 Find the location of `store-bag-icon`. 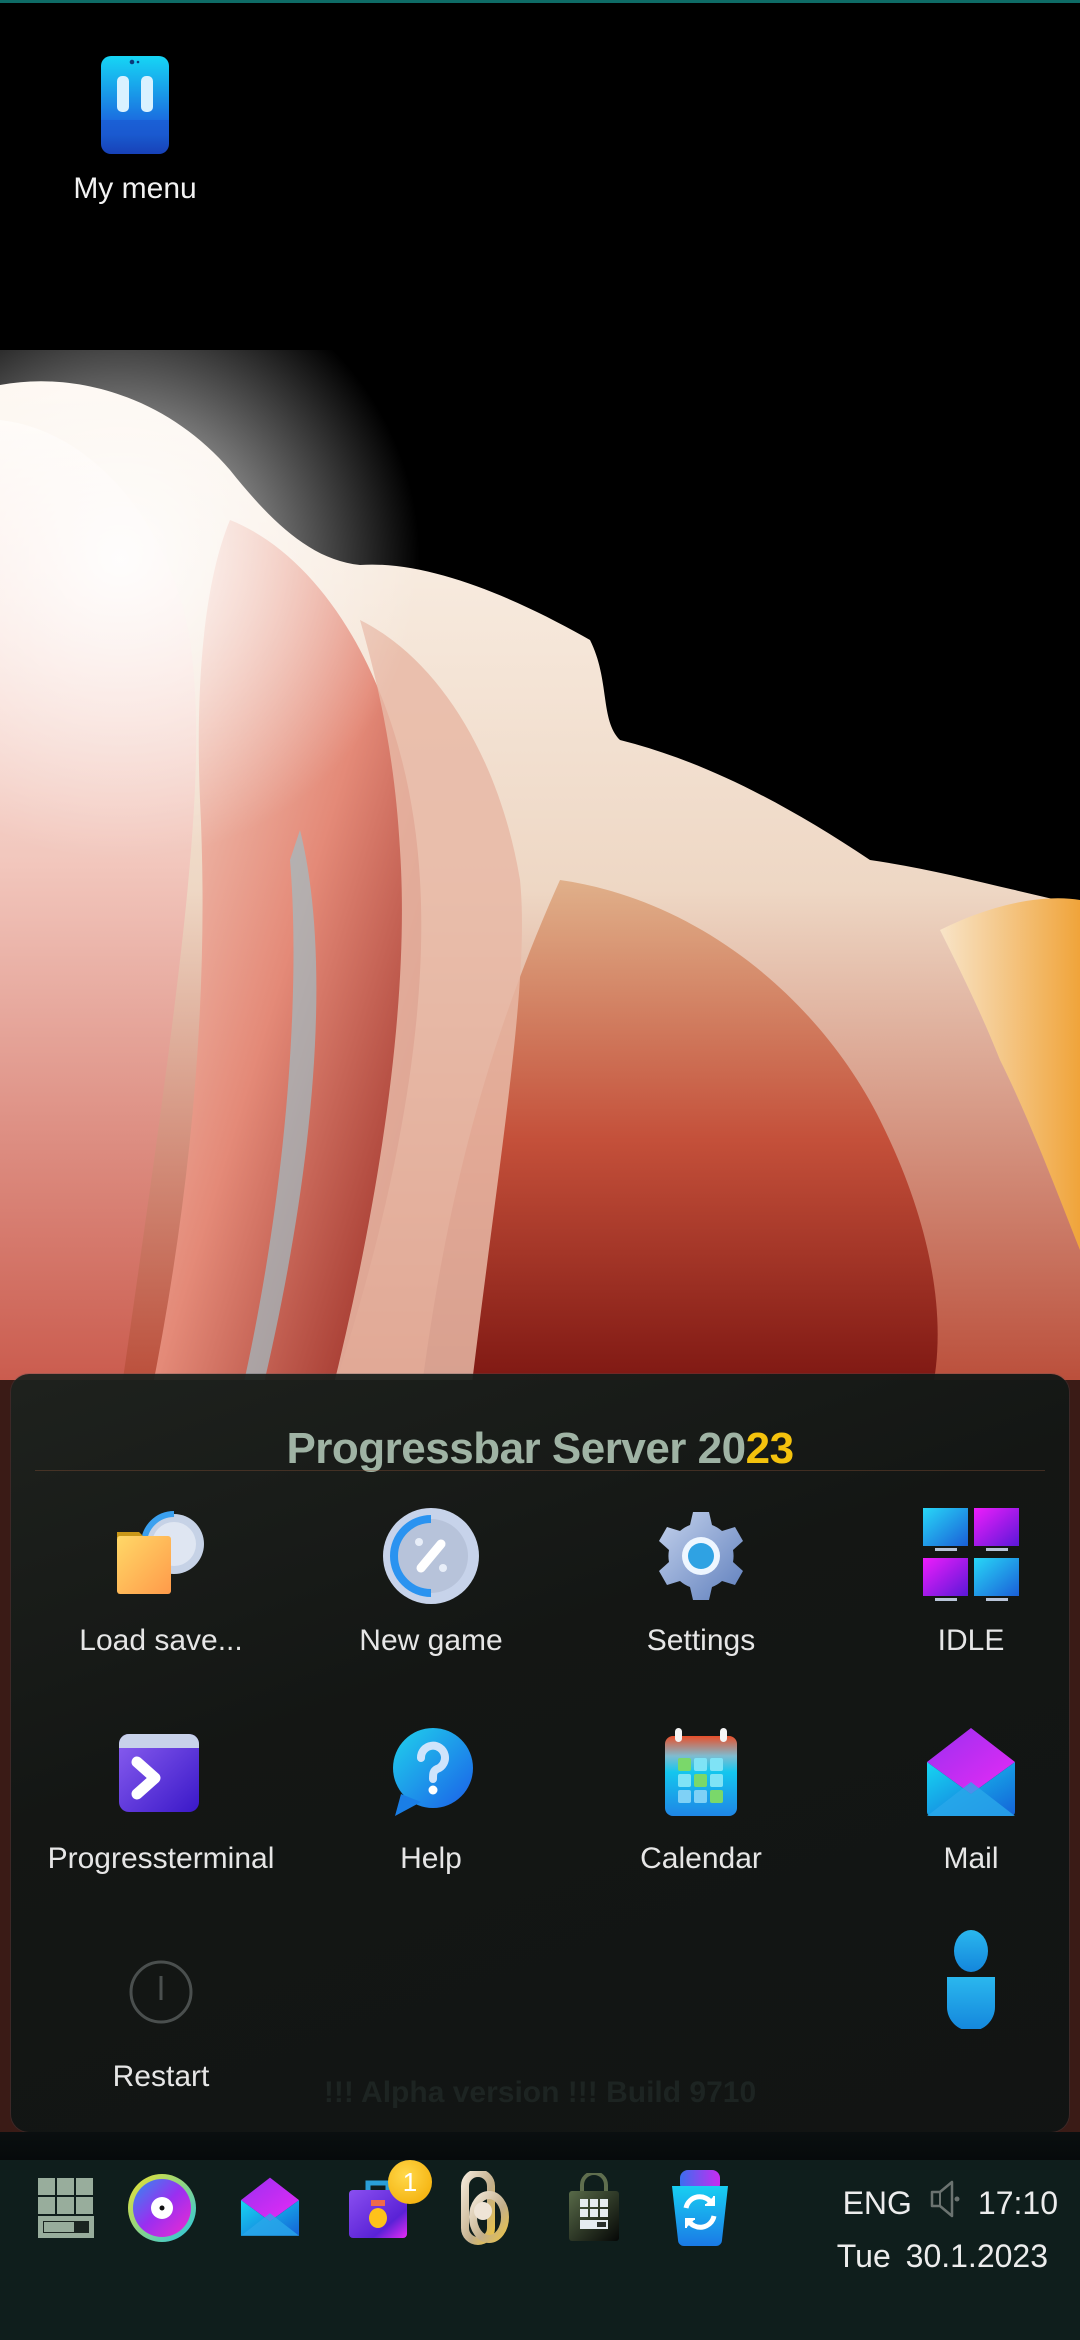

store-bag-icon is located at coordinates (594, 2209).